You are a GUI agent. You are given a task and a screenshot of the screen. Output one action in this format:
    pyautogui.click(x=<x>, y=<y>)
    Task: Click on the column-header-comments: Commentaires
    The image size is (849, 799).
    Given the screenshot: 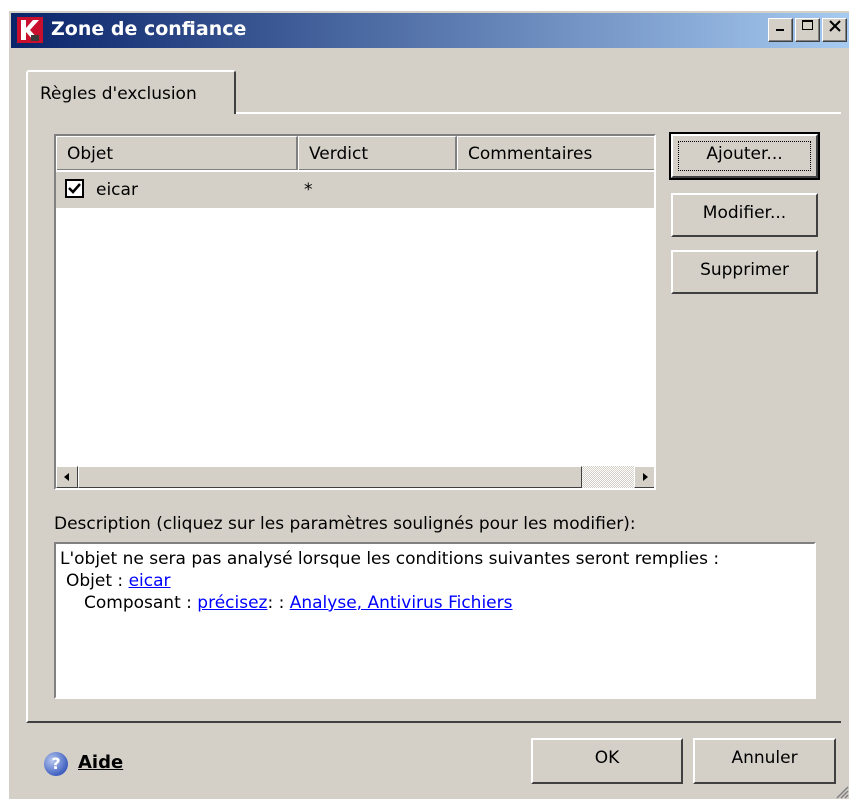 What is the action you would take?
    pyautogui.click(x=555, y=153)
    